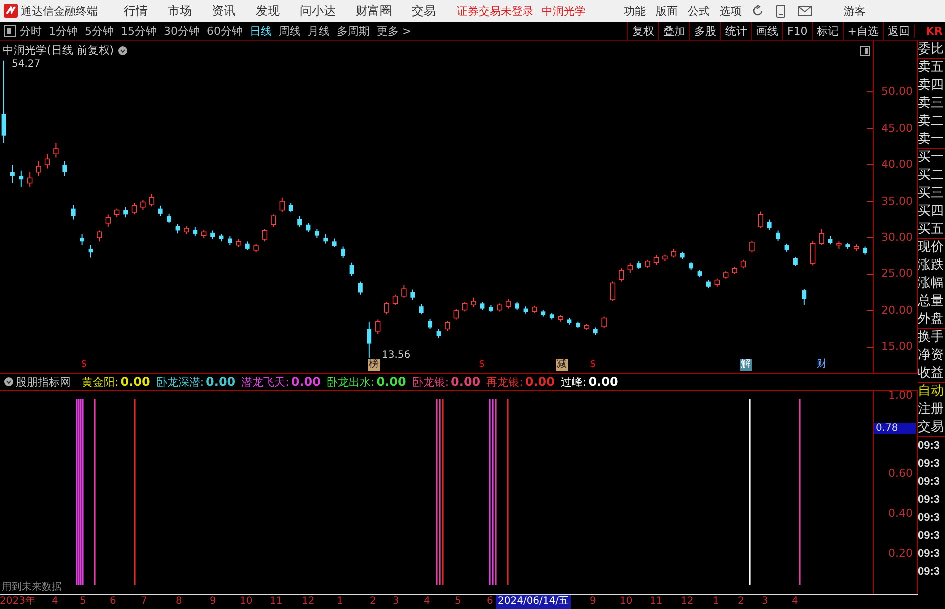  I want to click on legend-label: 再龙银:, so click(505, 382).